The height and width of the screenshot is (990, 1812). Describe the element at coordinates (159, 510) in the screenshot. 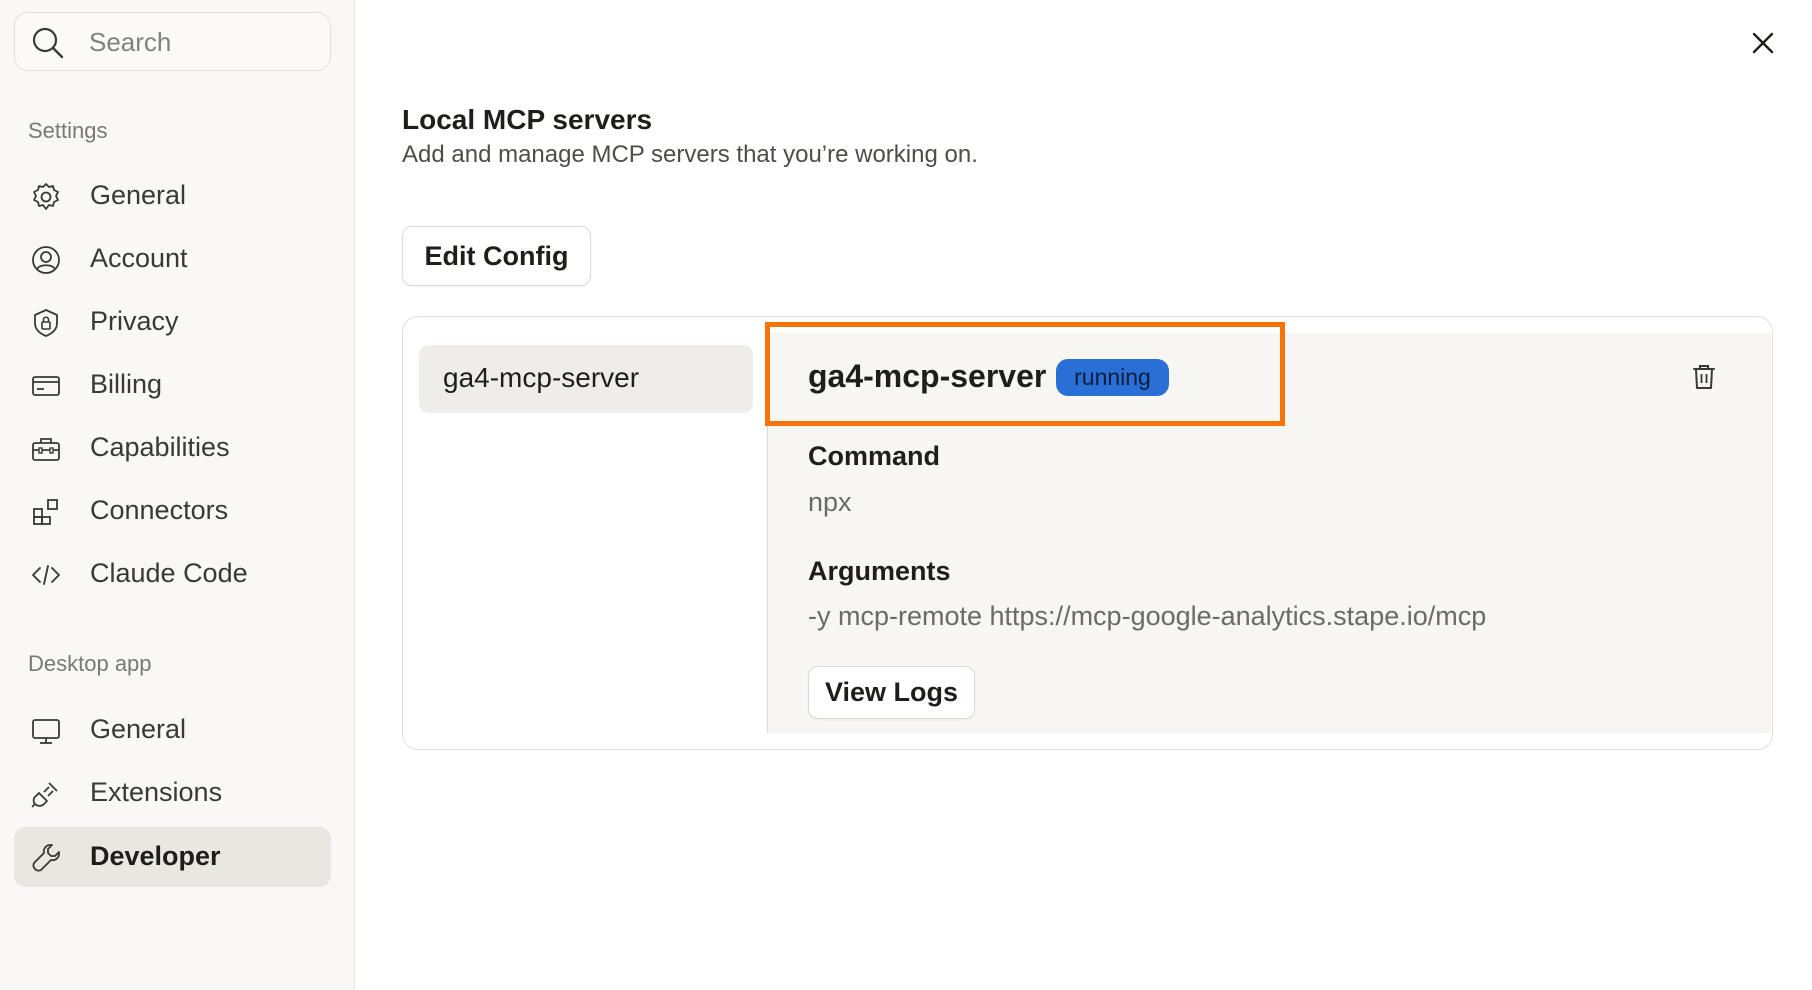

I see `sidebar-item-label: Connectors` at that location.